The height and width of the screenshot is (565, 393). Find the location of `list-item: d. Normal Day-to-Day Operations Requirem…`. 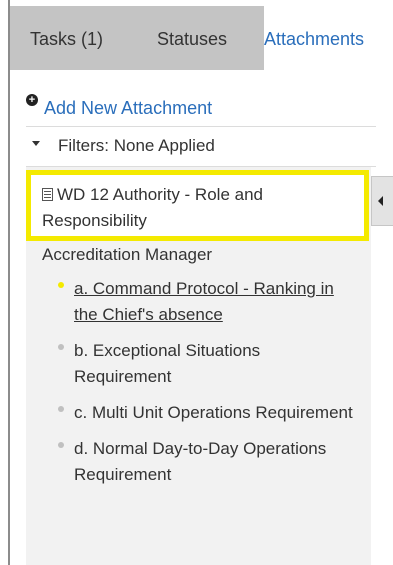

list-item: d. Normal Day-to-Day Operations Requirem… is located at coordinates (206, 462).